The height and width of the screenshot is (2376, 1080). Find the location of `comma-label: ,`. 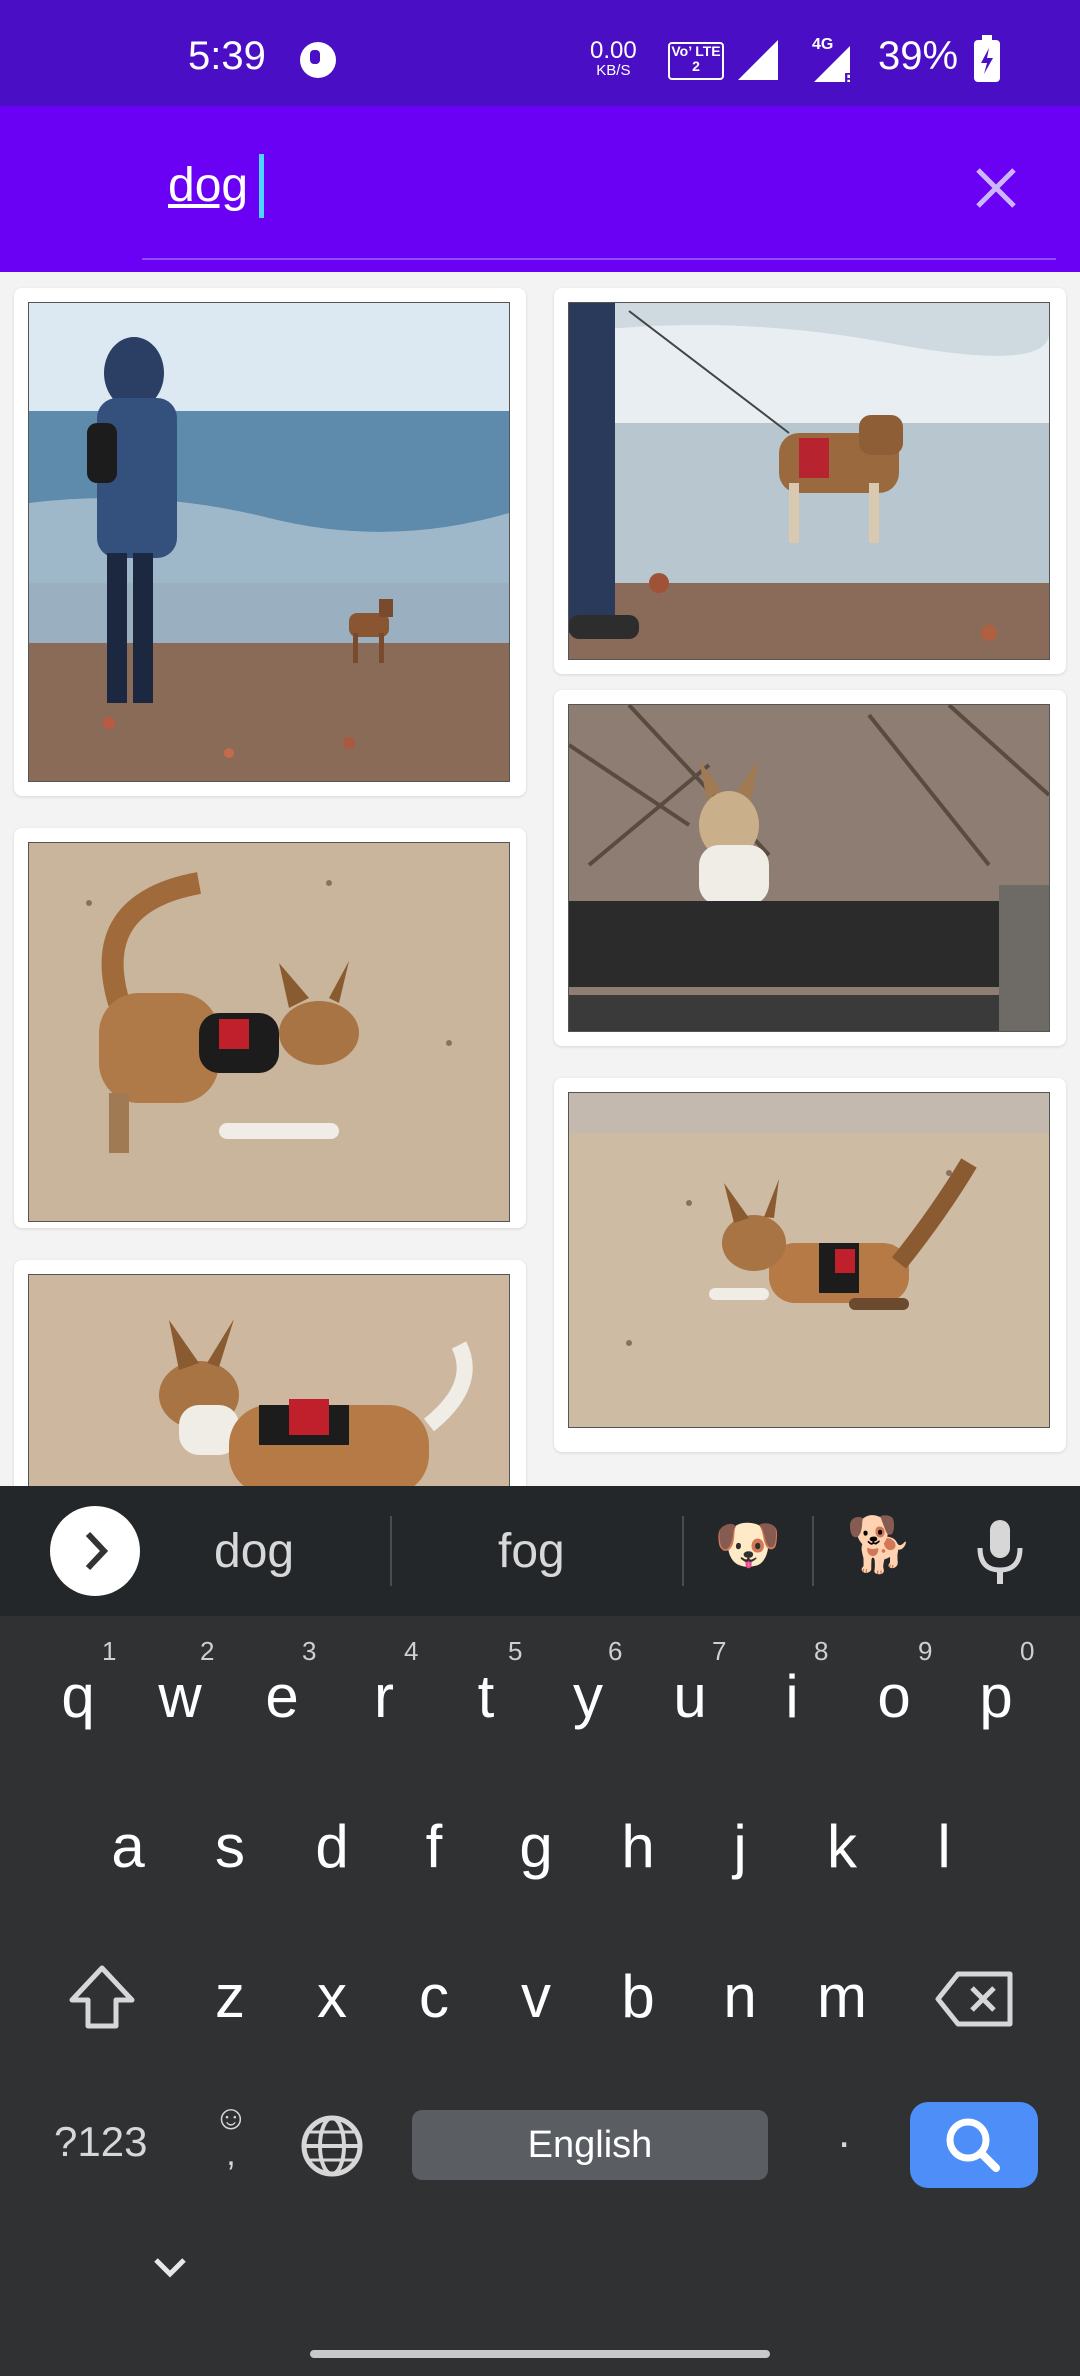

comma-label: , is located at coordinates (231, 2154).